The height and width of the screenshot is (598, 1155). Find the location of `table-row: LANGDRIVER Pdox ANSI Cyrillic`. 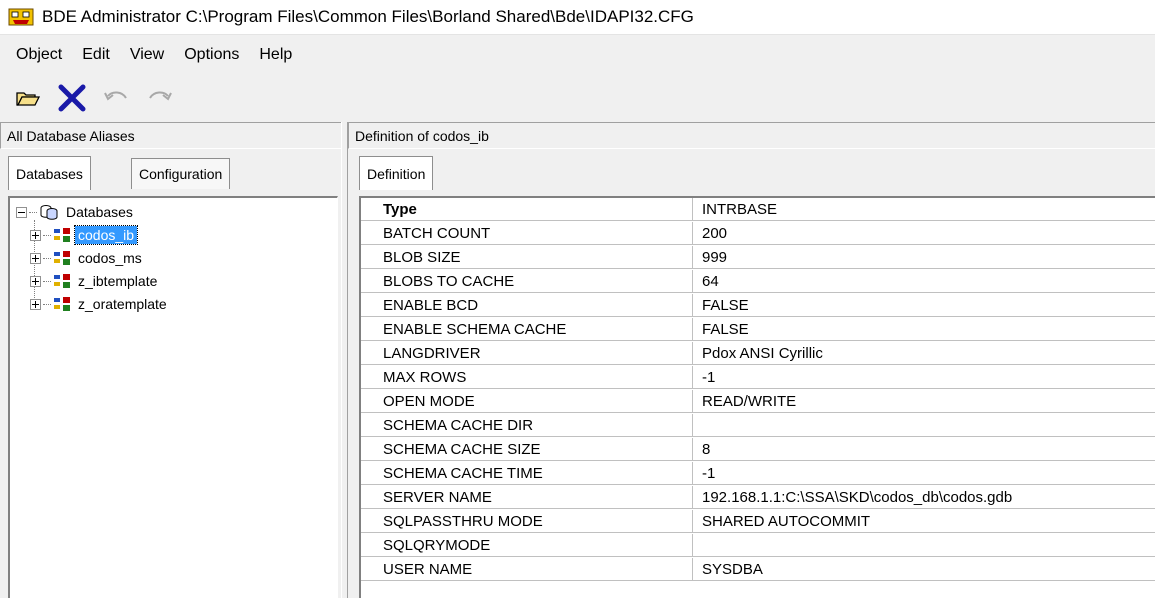

table-row: LANGDRIVER Pdox ANSI Cyrillic is located at coordinates (758, 353).